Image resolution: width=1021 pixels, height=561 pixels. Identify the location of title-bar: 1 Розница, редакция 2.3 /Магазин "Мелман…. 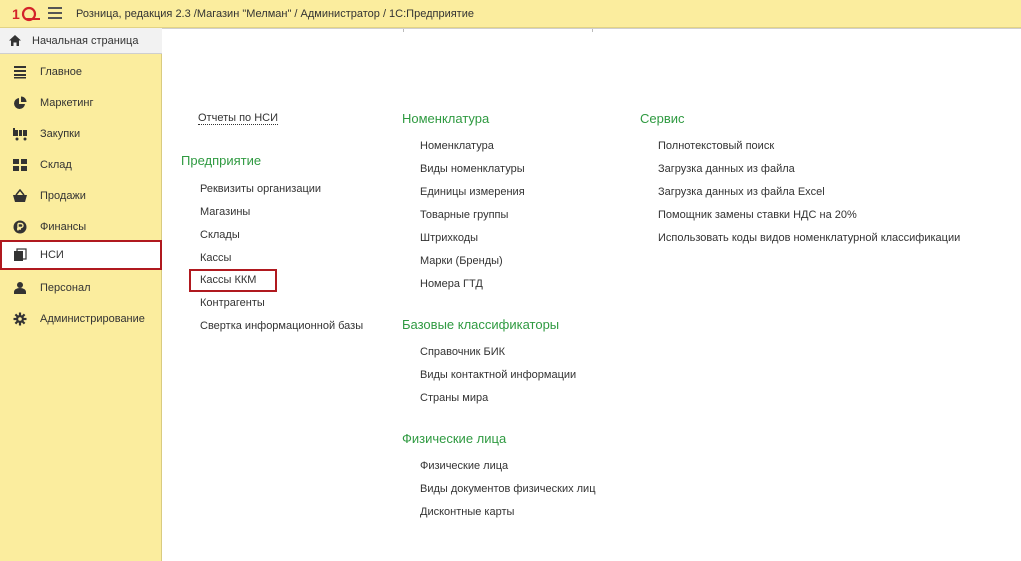
(510, 14).